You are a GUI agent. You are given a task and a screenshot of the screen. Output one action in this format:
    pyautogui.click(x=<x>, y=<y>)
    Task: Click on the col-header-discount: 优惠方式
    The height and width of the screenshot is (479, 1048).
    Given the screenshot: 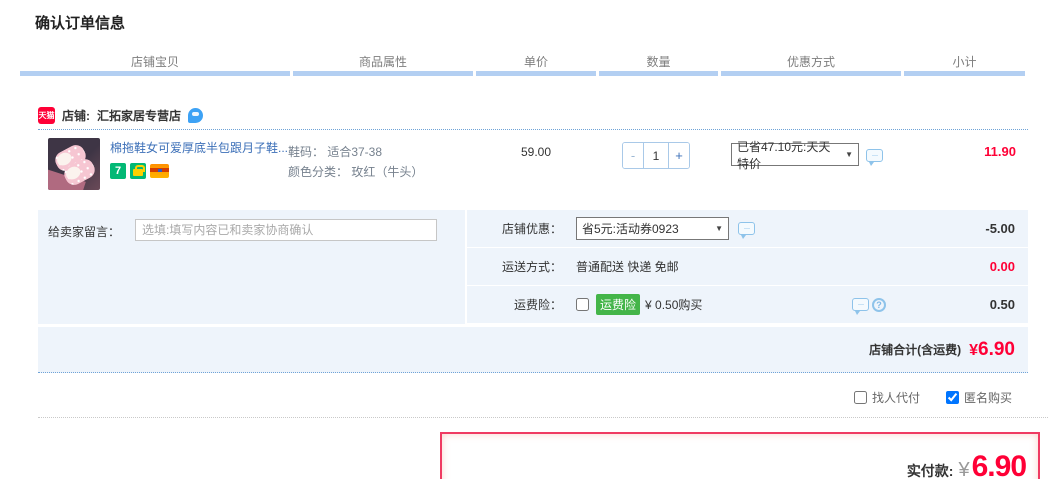 What is the action you would take?
    pyautogui.click(x=810, y=62)
    